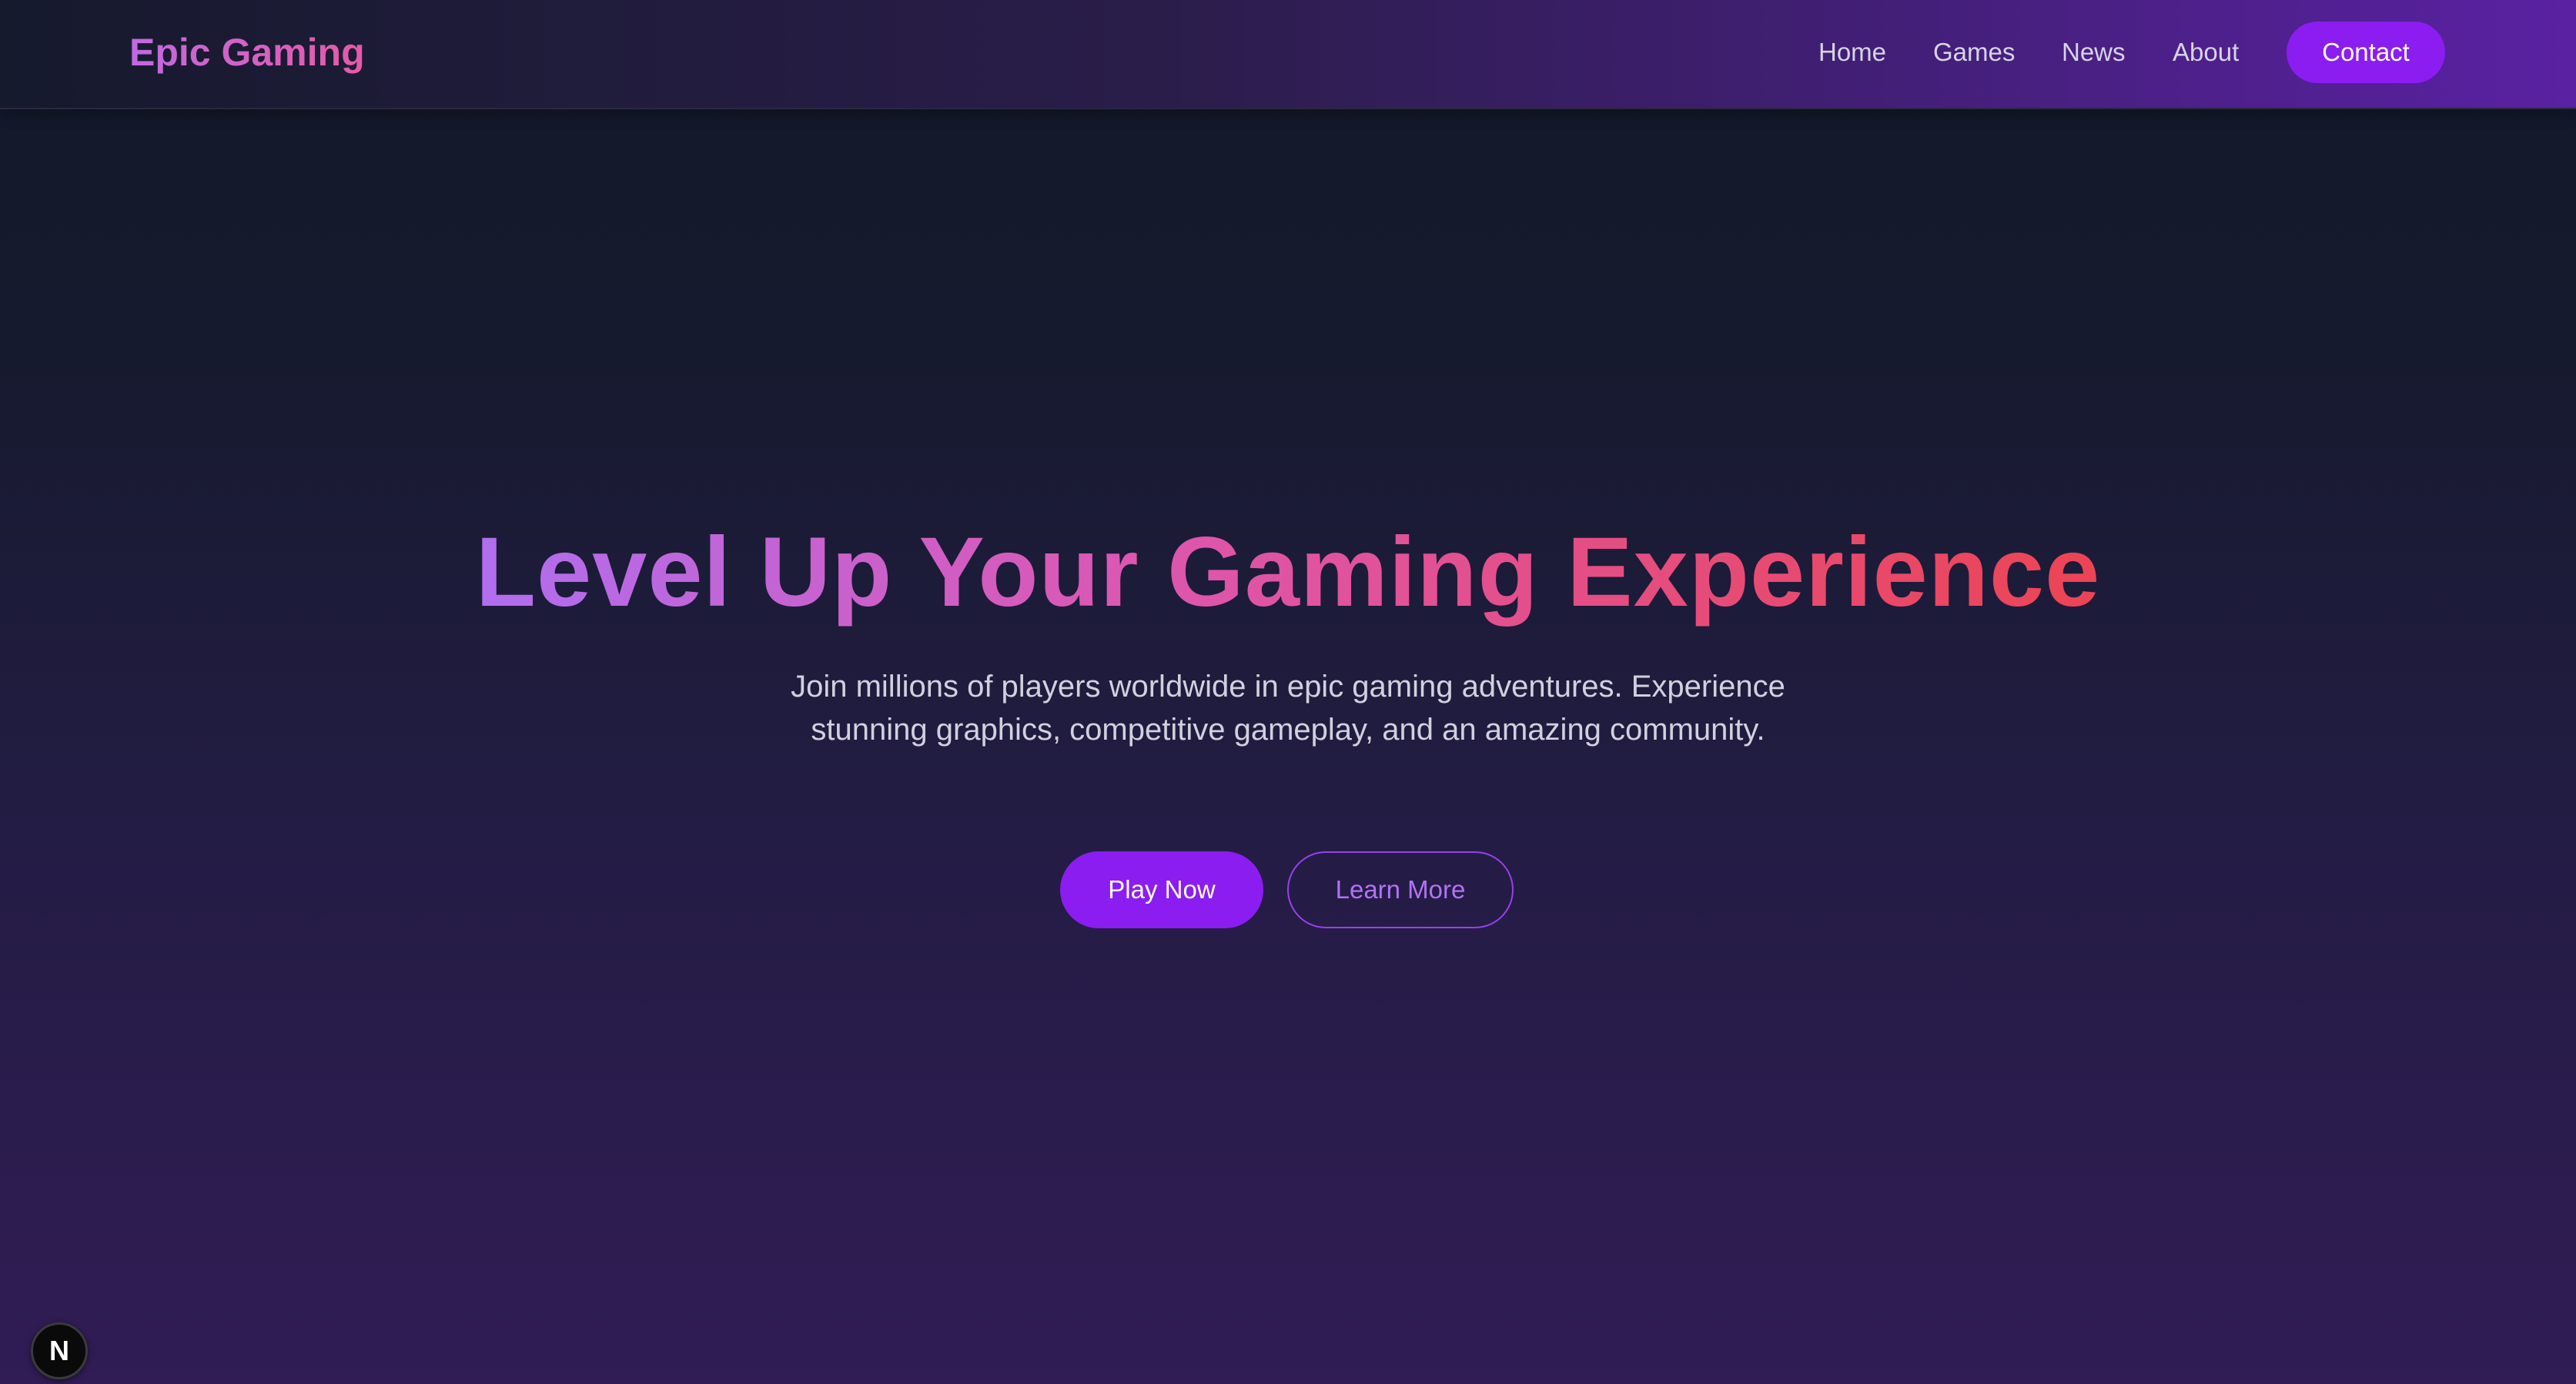 Image resolution: width=2576 pixels, height=1384 pixels. I want to click on hero-title-text: Level Up Your Gaming Experience, so click(1288, 572).